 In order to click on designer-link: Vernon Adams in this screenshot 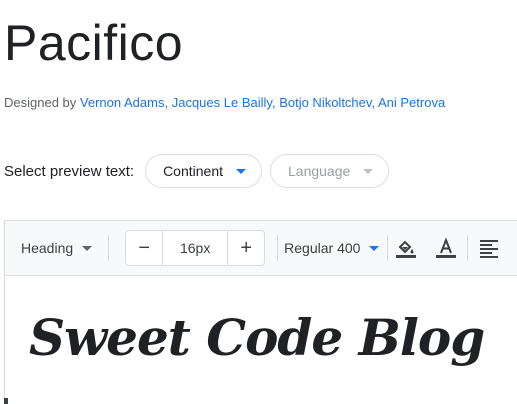, I will do `click(122, 102)`.